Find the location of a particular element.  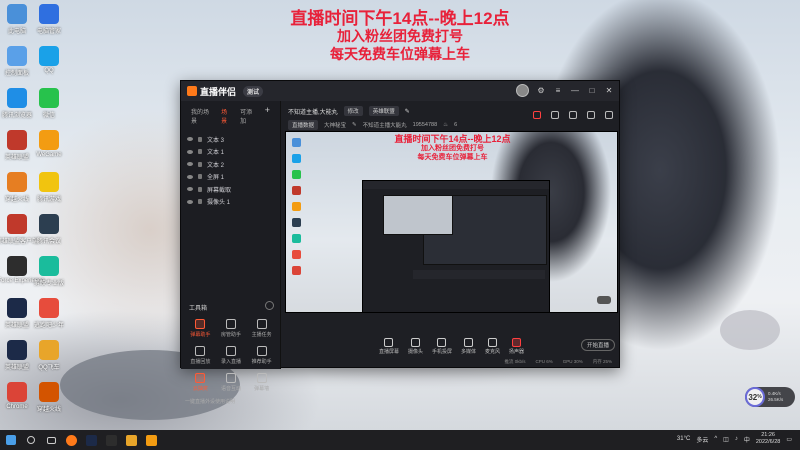

user-avatar is located at coordinates (522, 90).